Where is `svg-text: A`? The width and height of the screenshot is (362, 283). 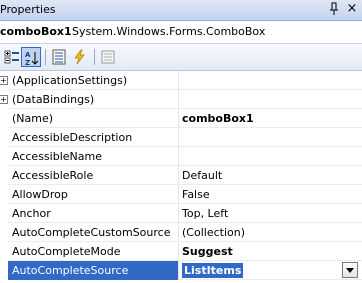
svg-text: A is located at coordinates (28, 55).